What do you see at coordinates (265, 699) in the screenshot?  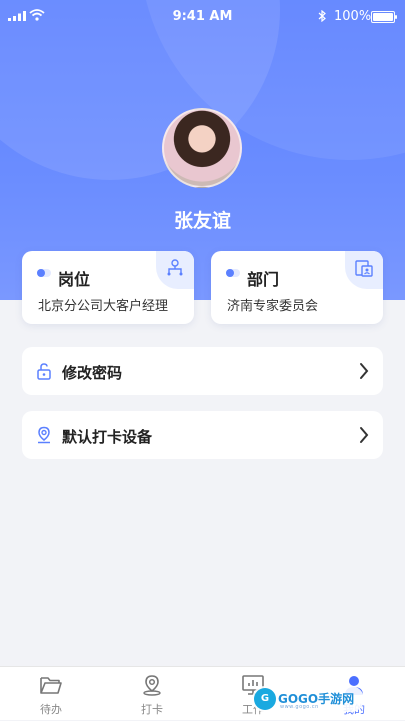 I see `watermark-logo: G` at bounding box center [265, 699].